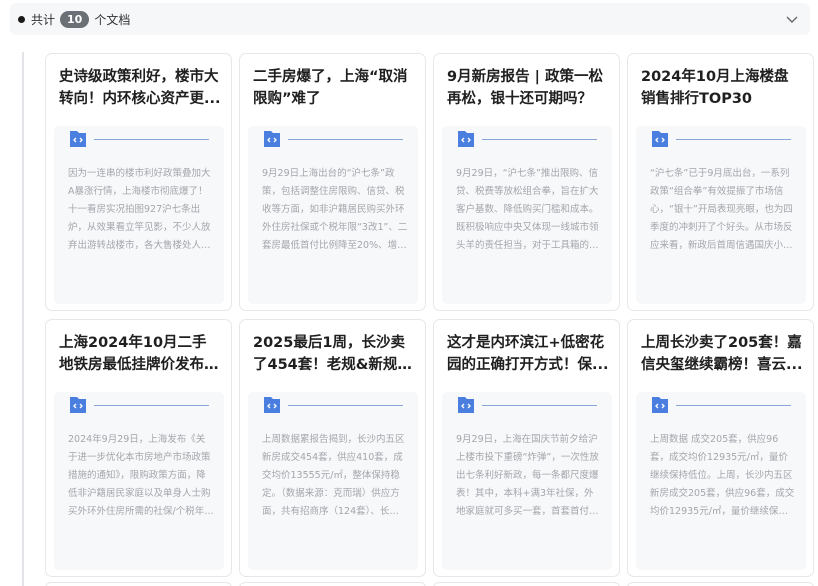 Image resolution: width=818 pixels, height=586 pixels. I want to click on count-suffix: 个文档, so click(112, 19).